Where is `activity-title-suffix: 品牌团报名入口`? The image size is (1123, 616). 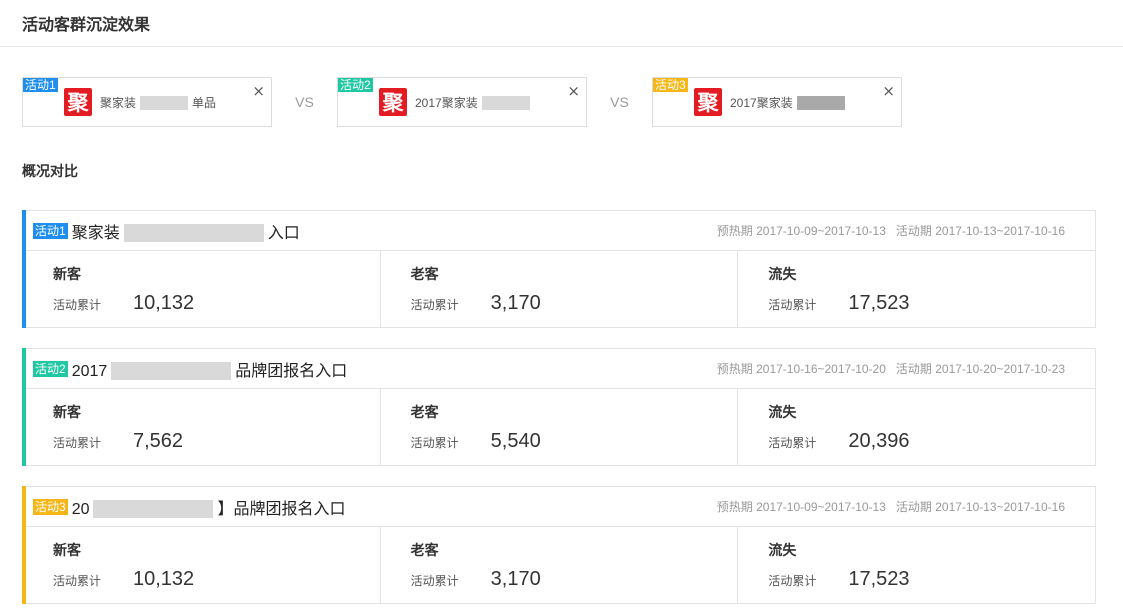
activity-title-suffix: 品牌团报名入口 is located at coordinates (291, 371).